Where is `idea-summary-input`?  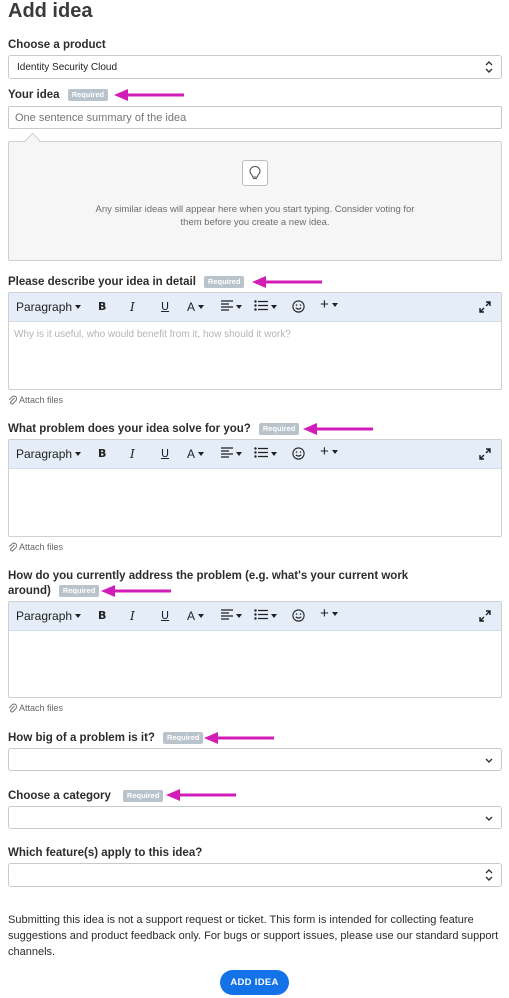
idea-summary-input is located at coordinates (255, 117).